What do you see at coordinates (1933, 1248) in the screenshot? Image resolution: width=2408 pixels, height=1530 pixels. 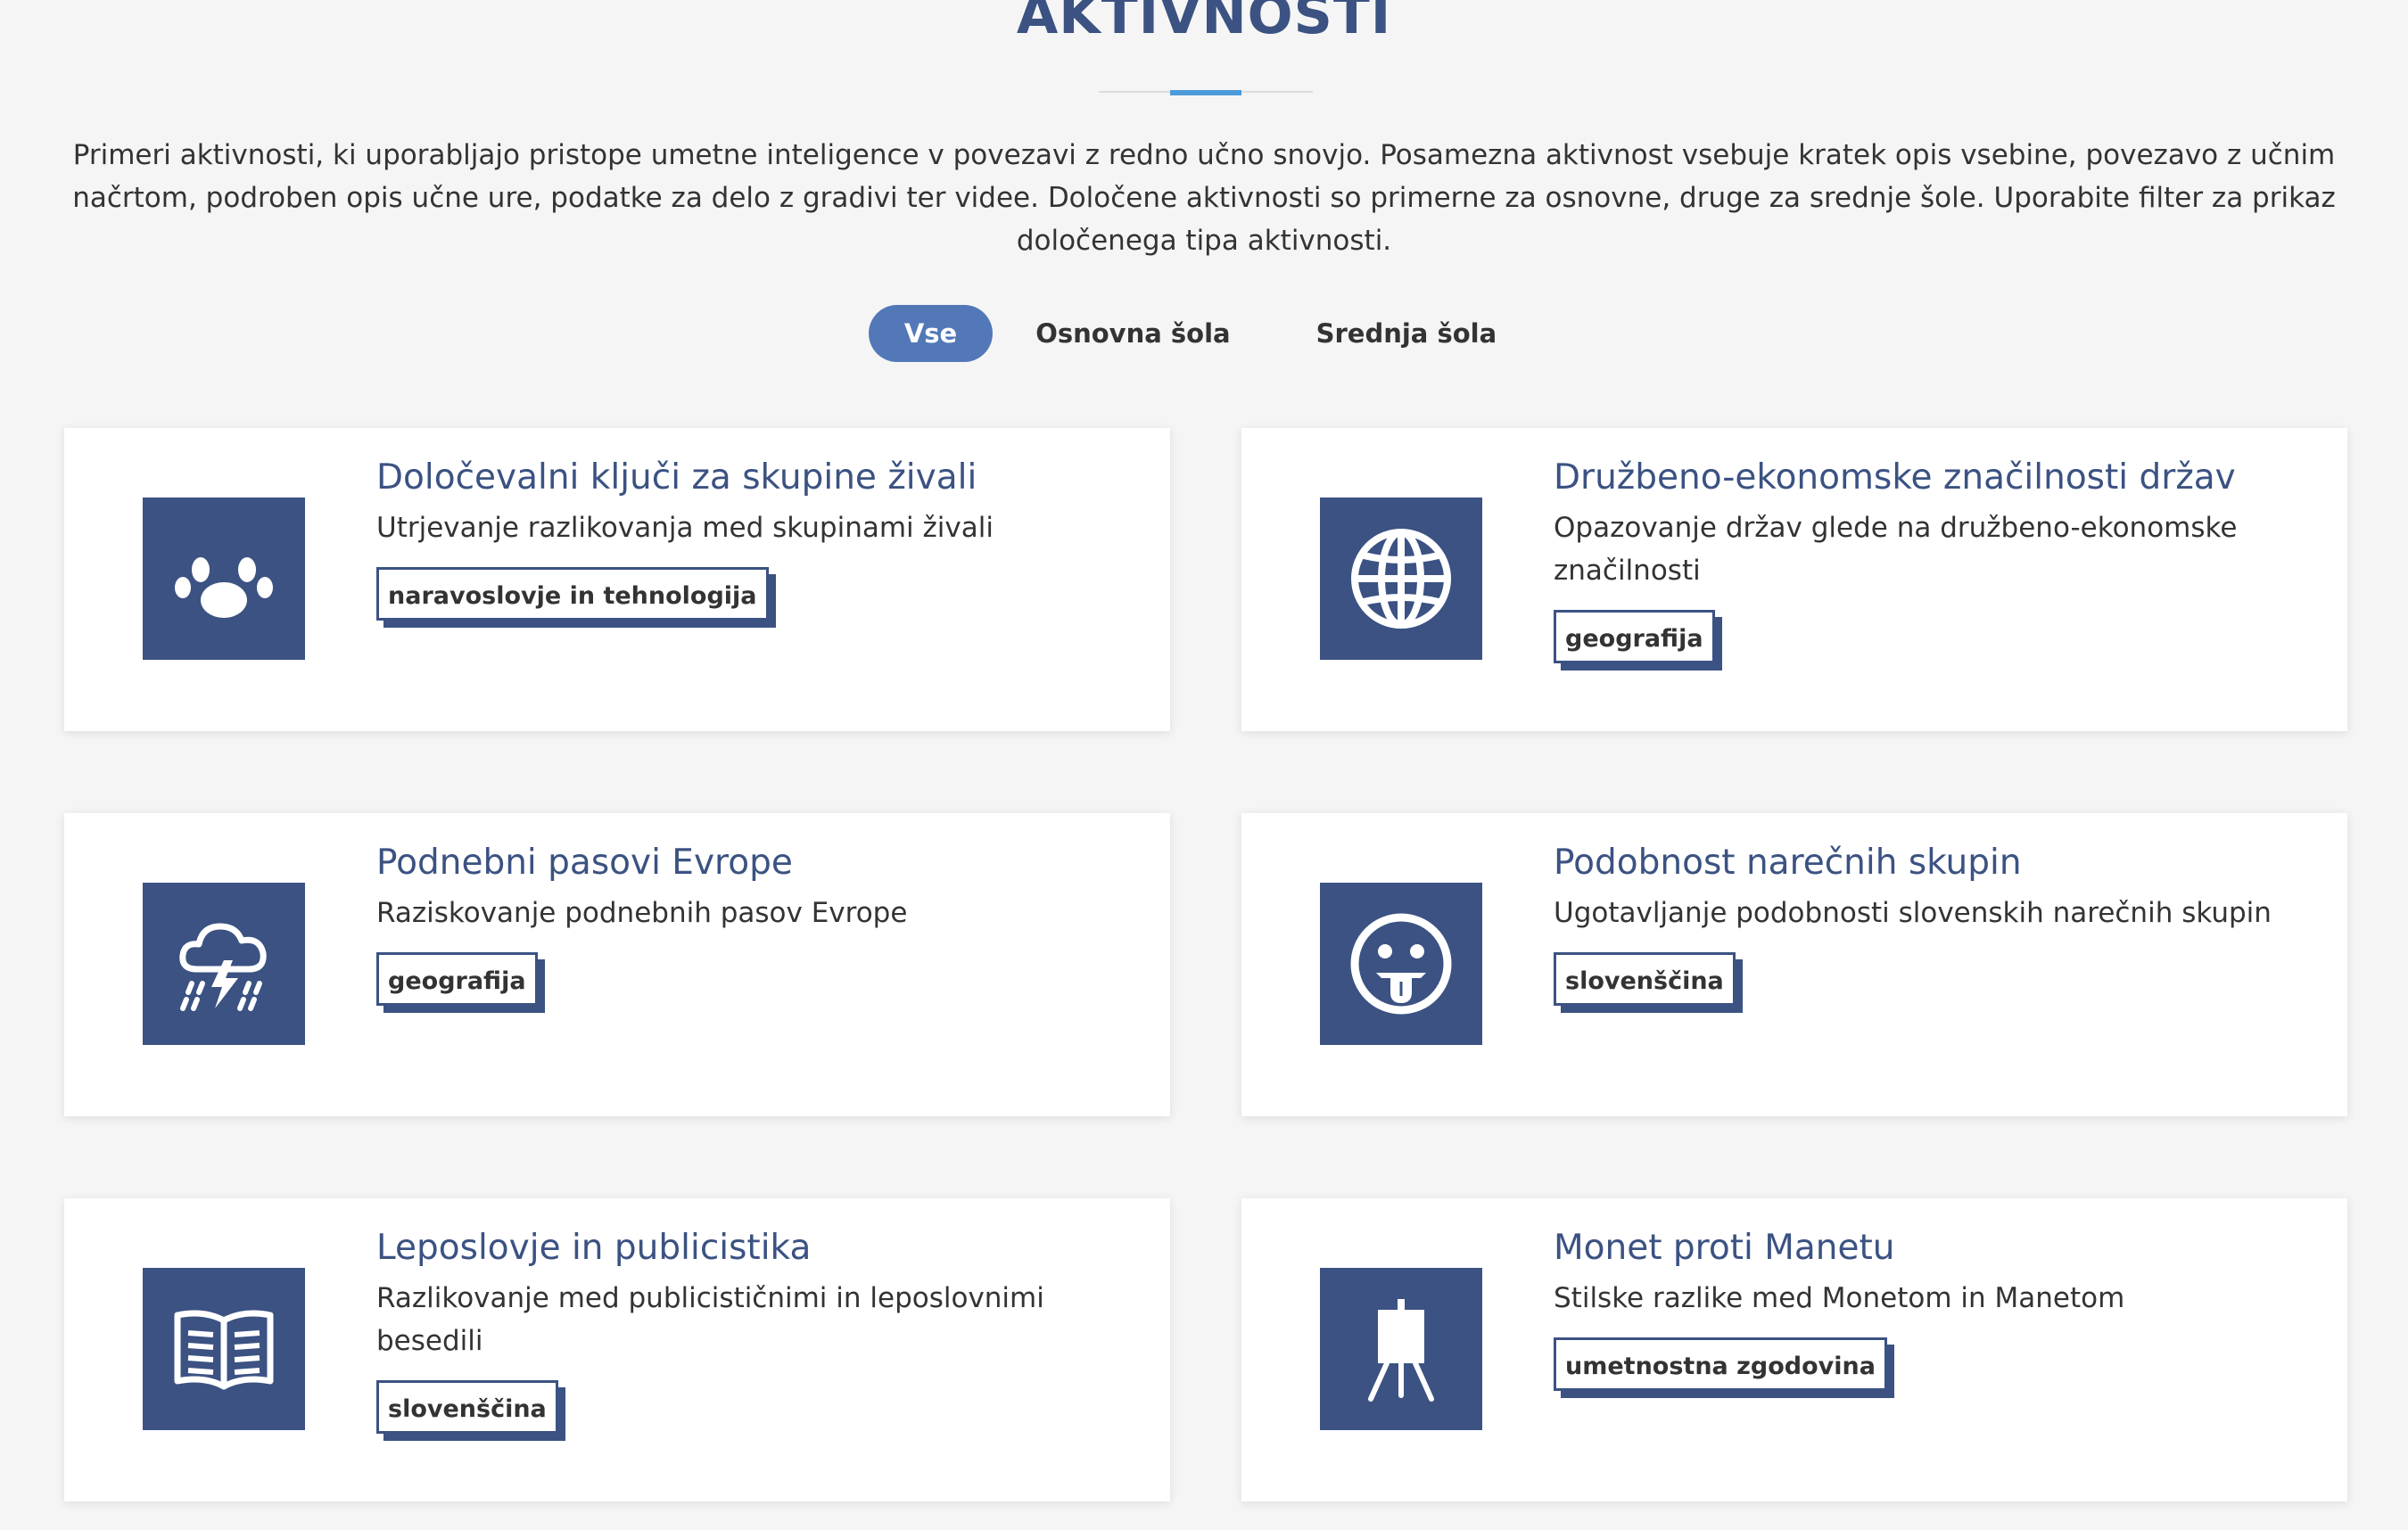 I see `card-title: Monet proti Manetu` at bounding box center [1933, 1248].